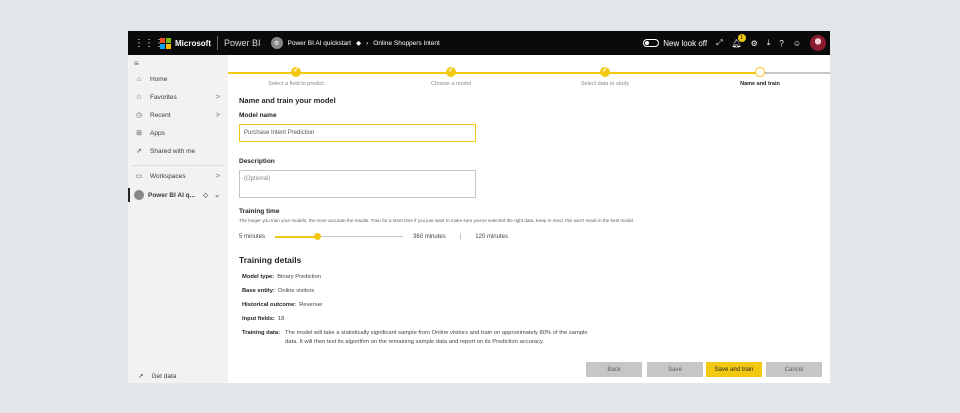 The image size is (960, 413). Describe the element at coordinates (794, 369) in the screenshot. I see `cancel-button: Cancel` at that location.